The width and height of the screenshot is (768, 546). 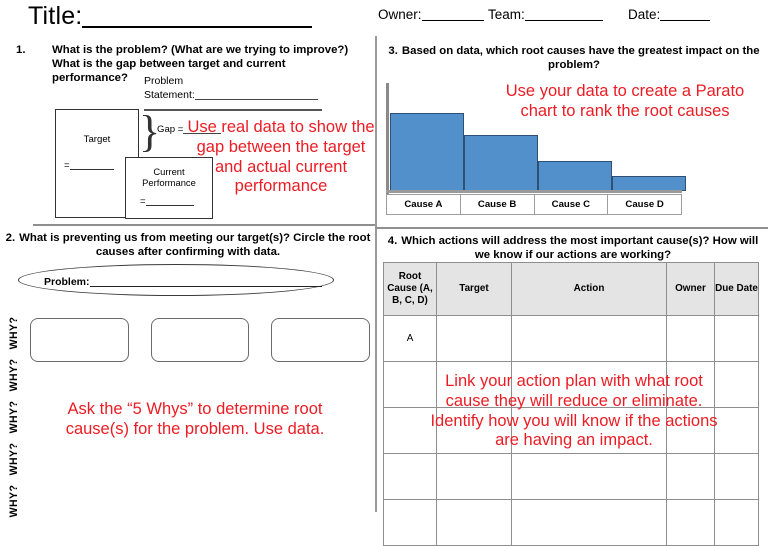 I want to click on chart-category-labels: Cause A Cause B Cause C Cause D, so click(x=534, y=204).